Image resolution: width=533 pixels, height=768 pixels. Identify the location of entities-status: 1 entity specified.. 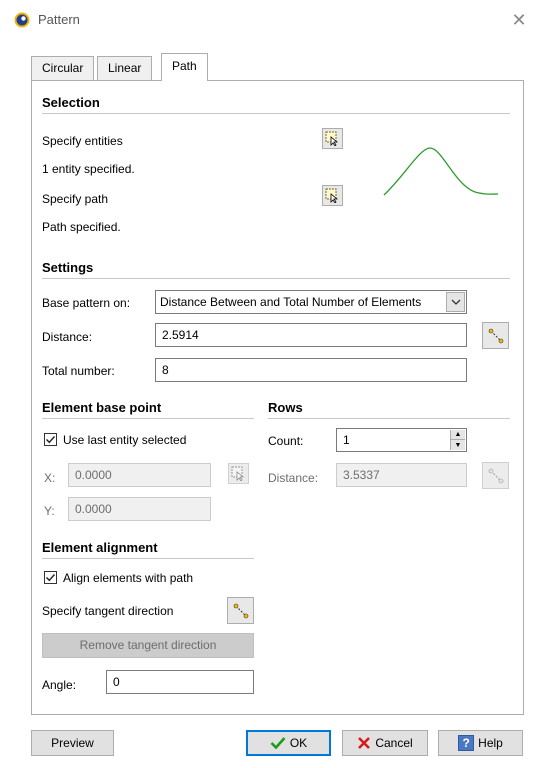
(88, 169).